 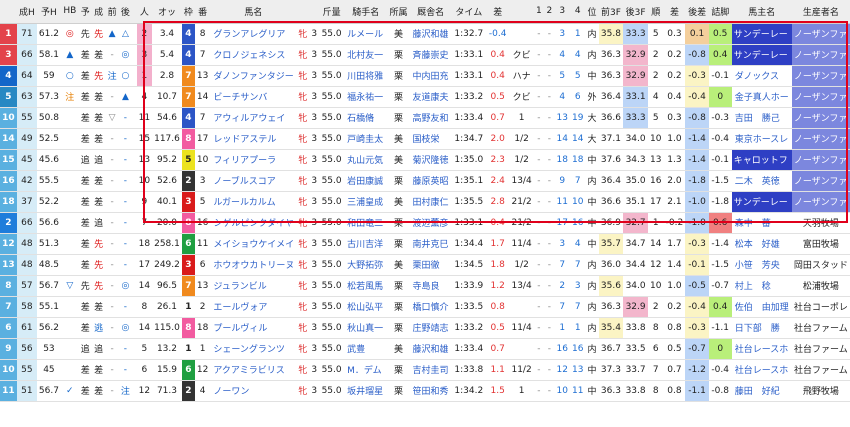 What do you see at coordinates (820, 55) in the screenshot?
I see `breeder-name: ノーザンファ` at bounding box center [820, 55].